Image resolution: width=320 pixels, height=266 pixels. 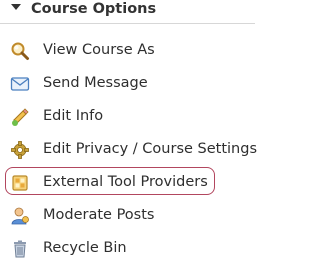 I want to click on panel-title: Course Options, so click(x=94, y=9).